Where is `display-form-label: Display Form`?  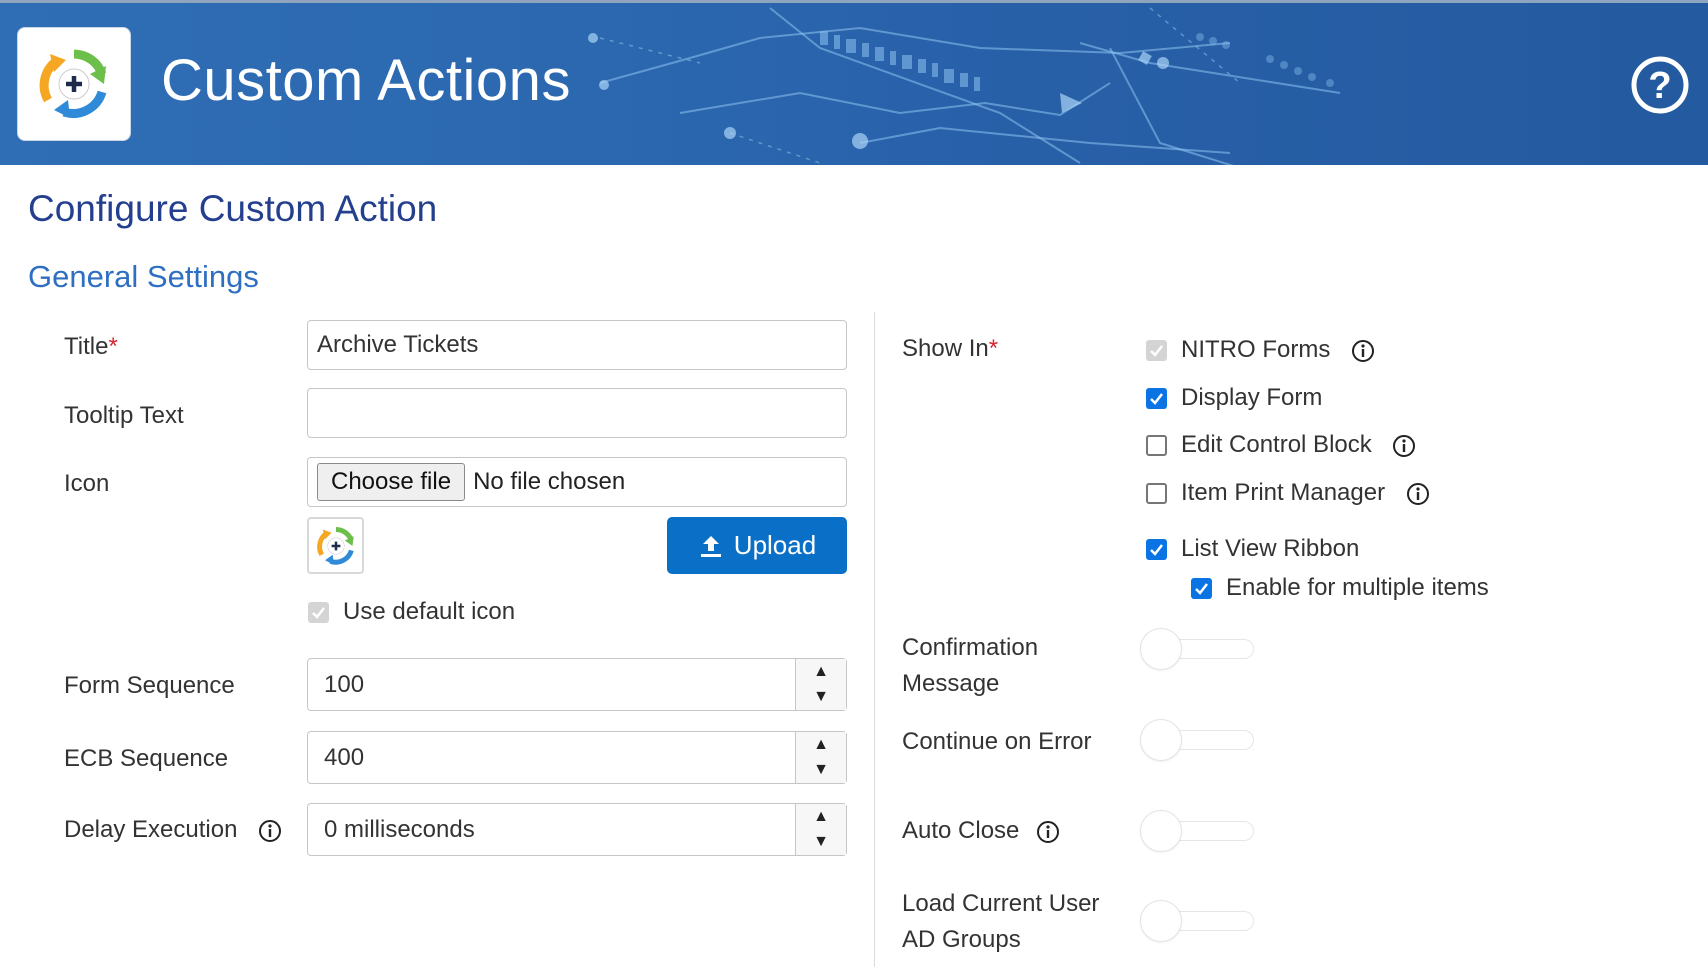
display-form-label: Display Form is located at coordinates (1252, 397).